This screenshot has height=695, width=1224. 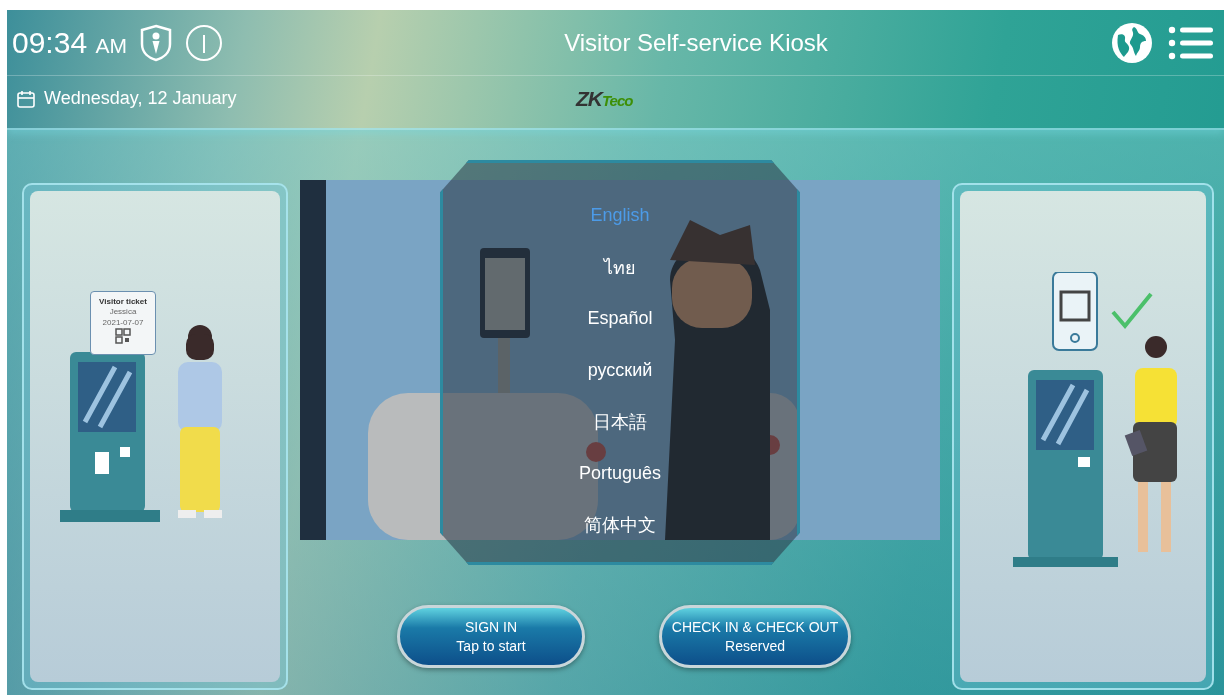 What do you see at coordinates (620, 370) in the screenshot?
I see `language-option: русский` at bounding box center [620, 370].